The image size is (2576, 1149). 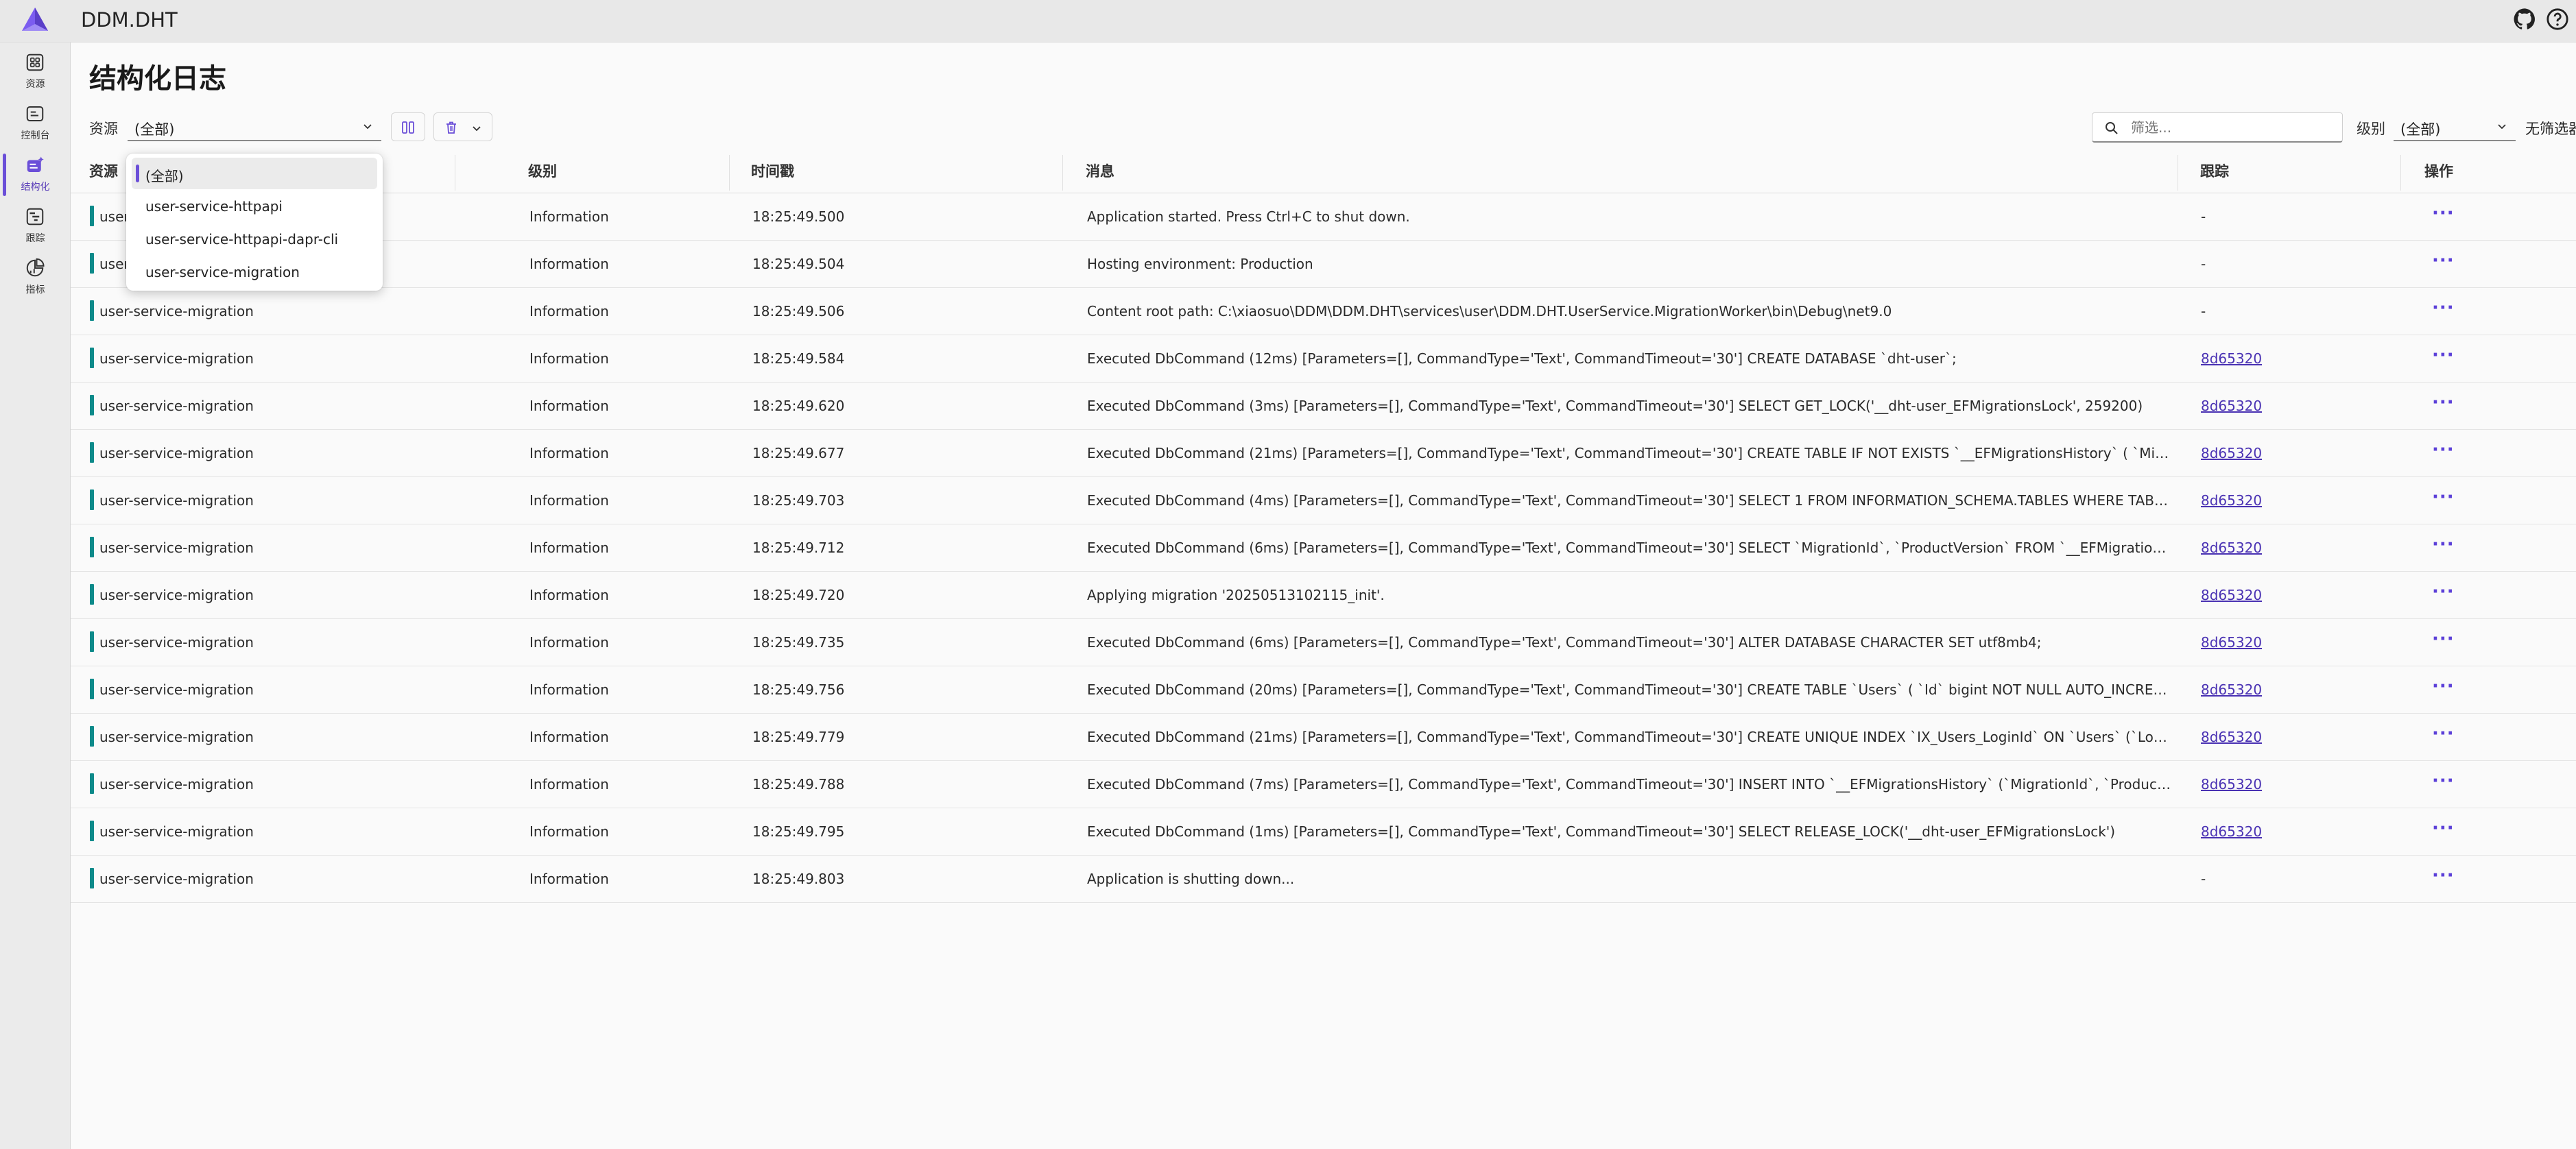 I want to click on app-title: DDM.DHT, so click(x=129, y=20).